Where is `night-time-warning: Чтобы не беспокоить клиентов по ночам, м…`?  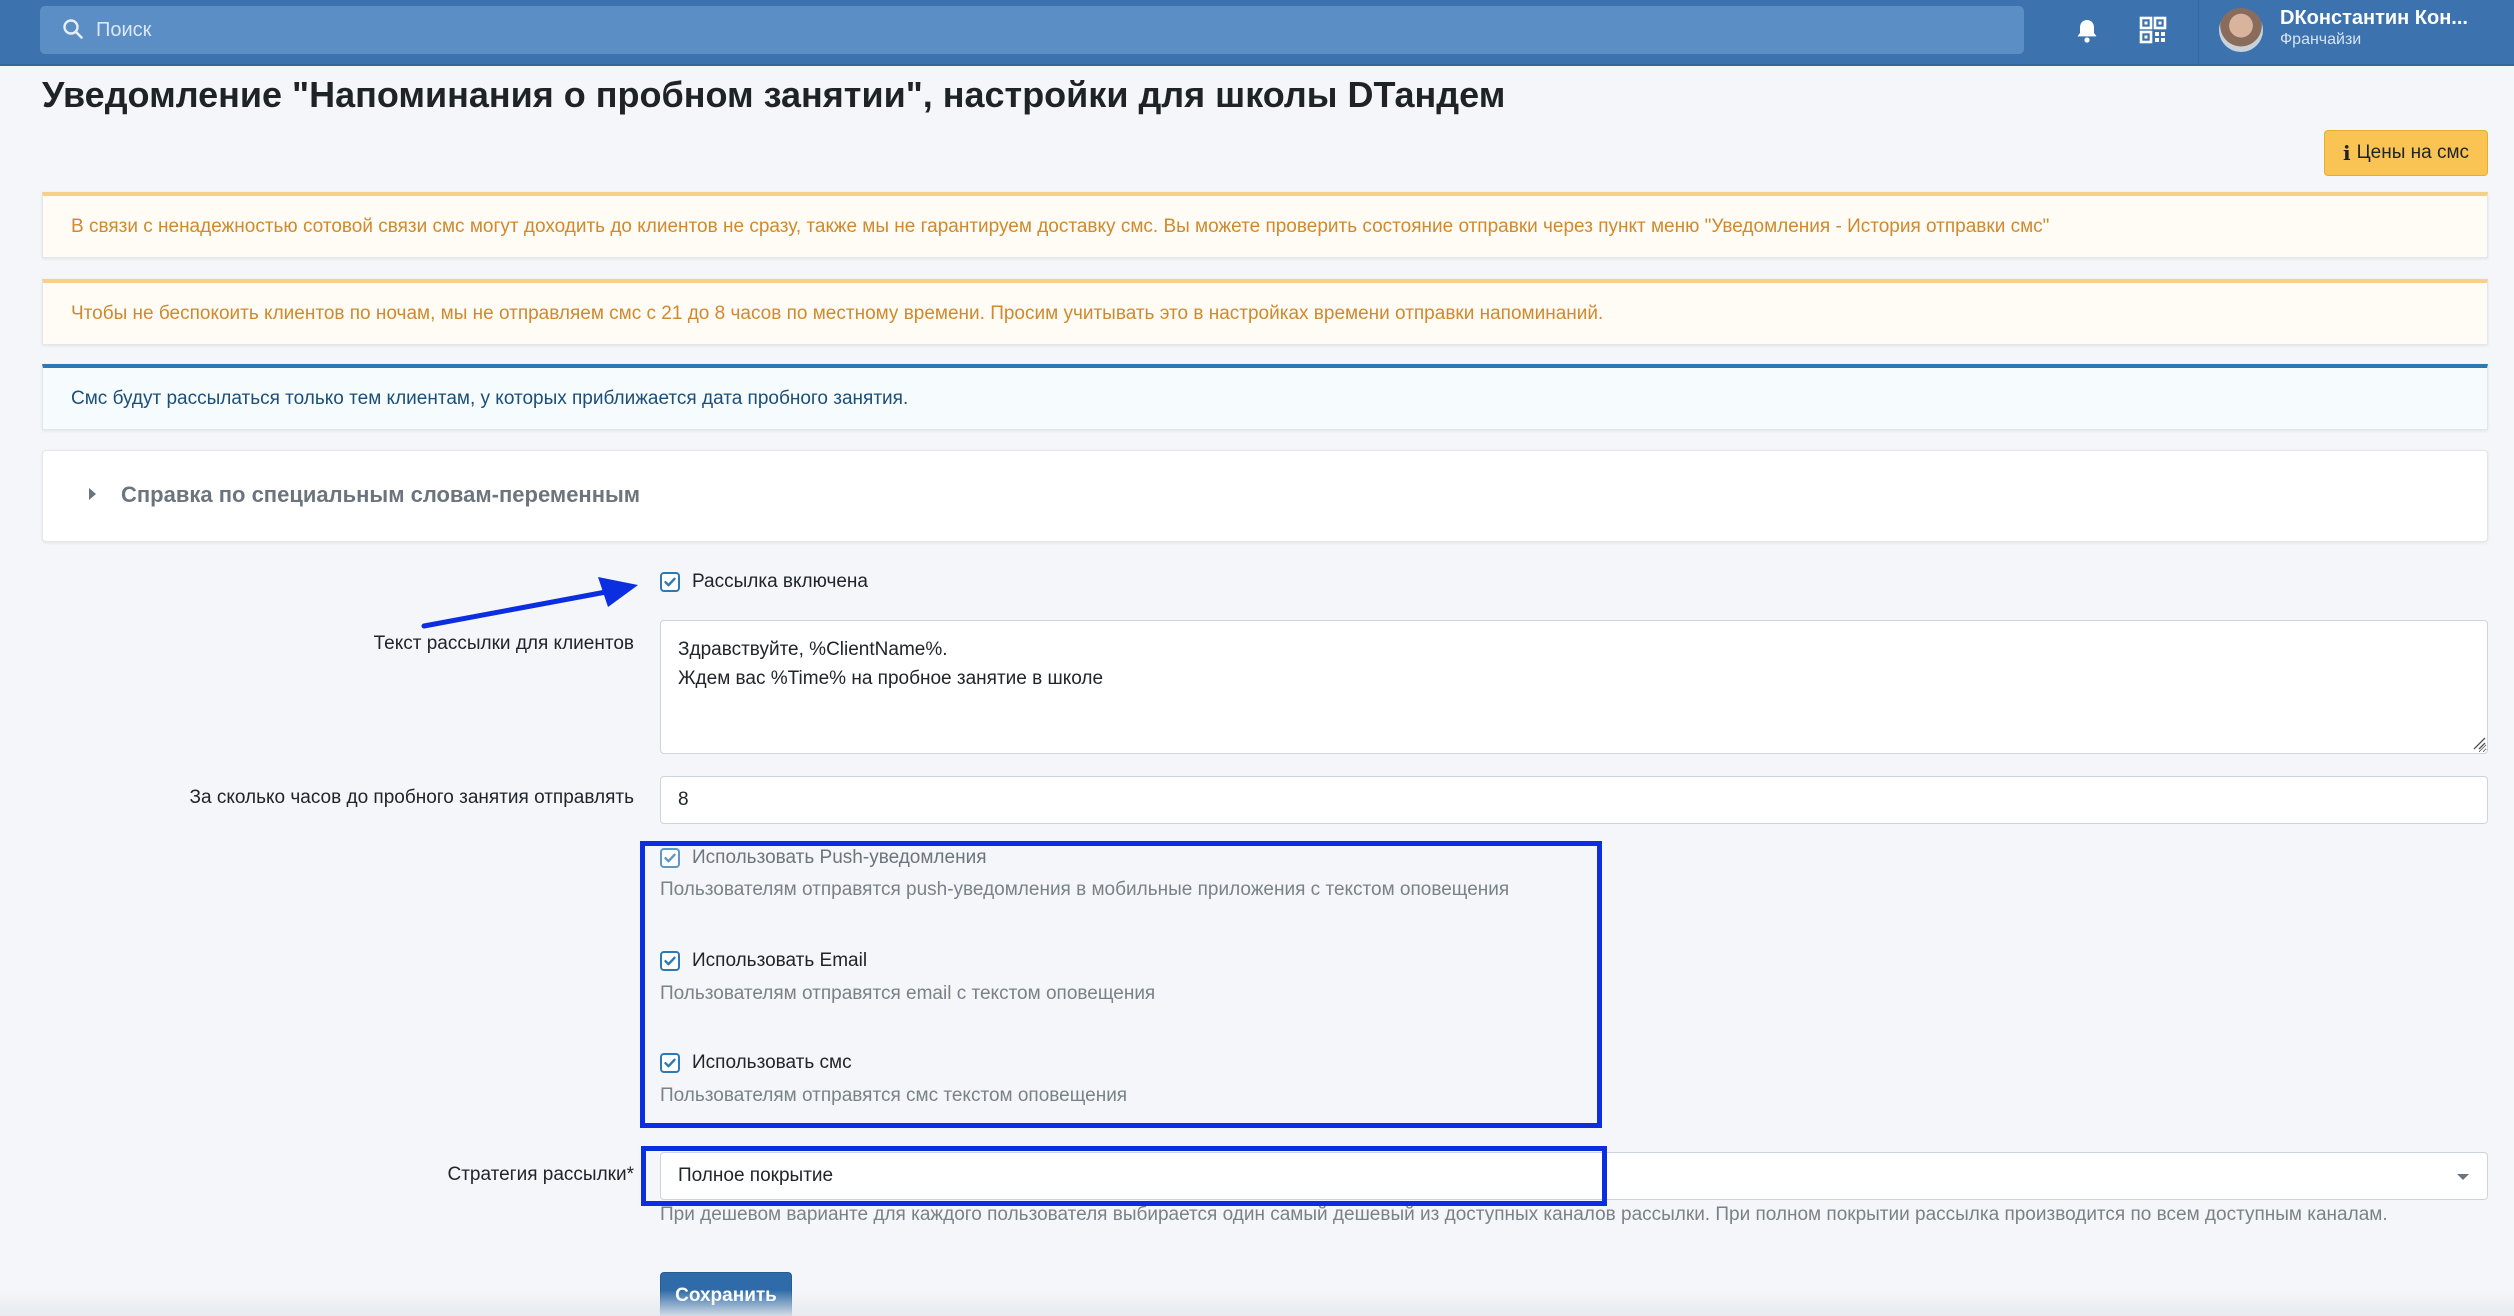 night-time-warning: Чтобы не беспокоить клиентов по ночам, м… is located at coordinates (1265, 312).